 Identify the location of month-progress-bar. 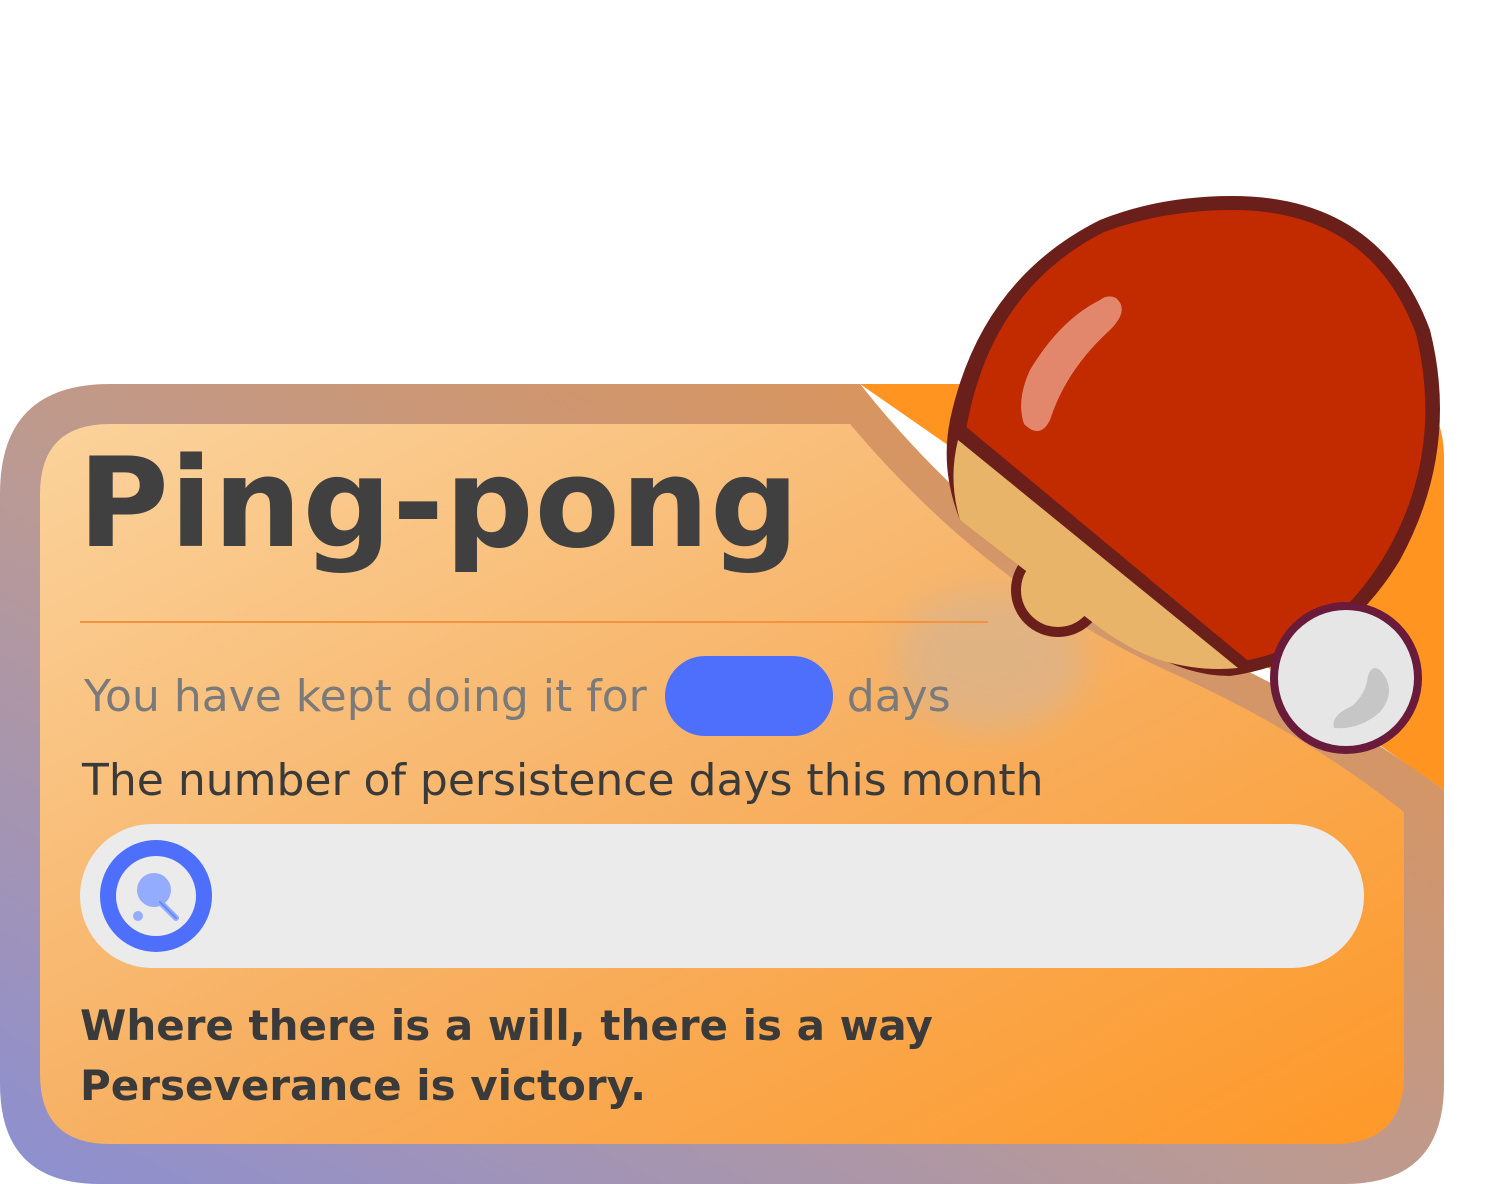
(722, 896).